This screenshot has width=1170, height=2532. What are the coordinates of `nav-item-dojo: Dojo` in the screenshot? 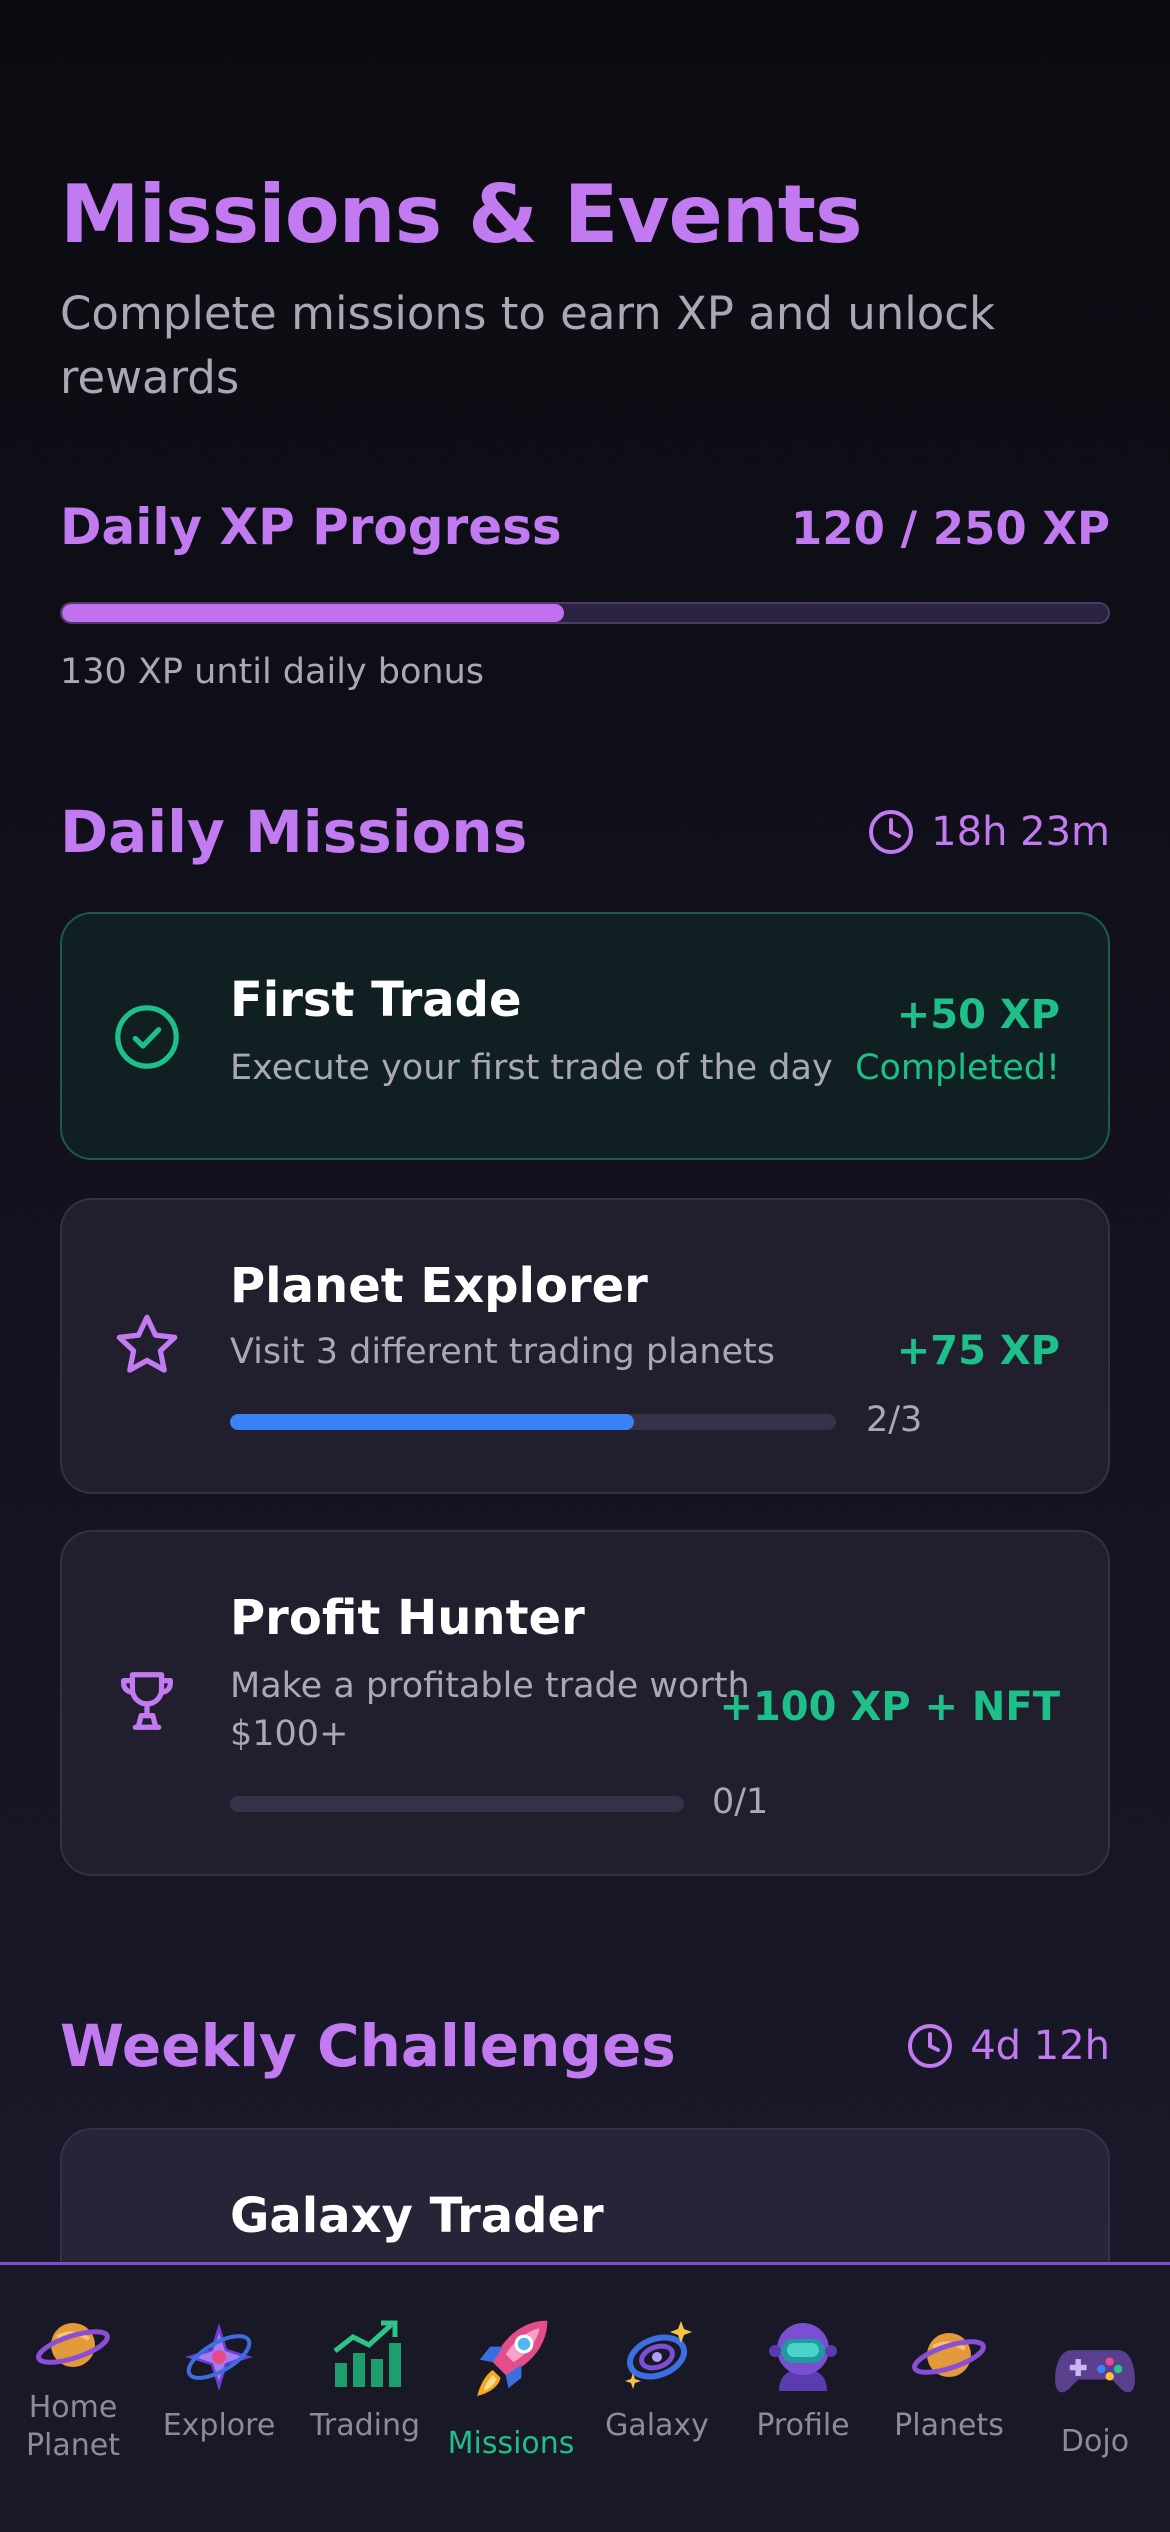 It's located at (1095, 2398).